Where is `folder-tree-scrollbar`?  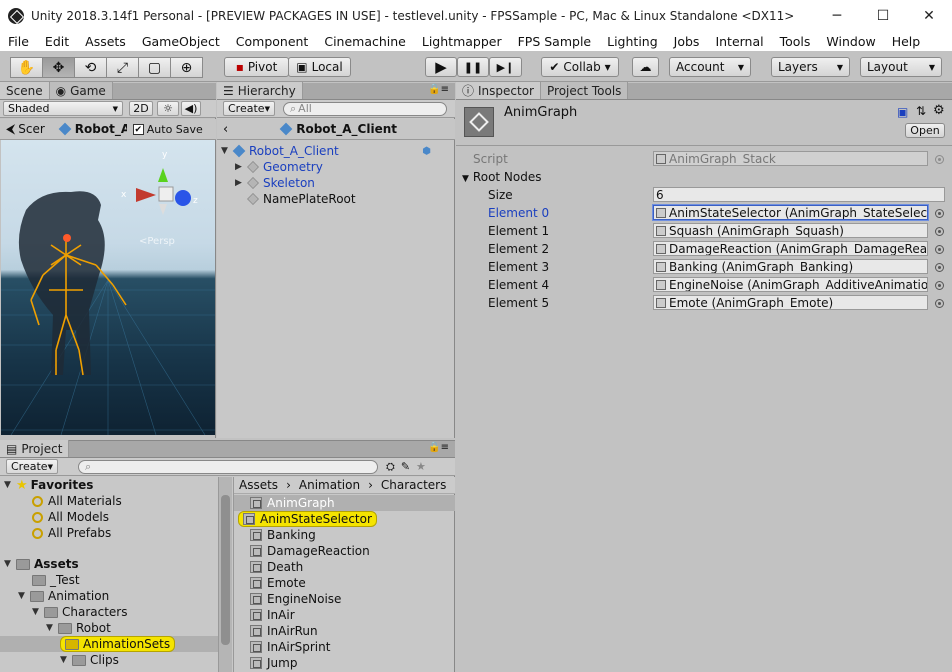 folder-tree-scrollbar is located at coordinates (225, 574).